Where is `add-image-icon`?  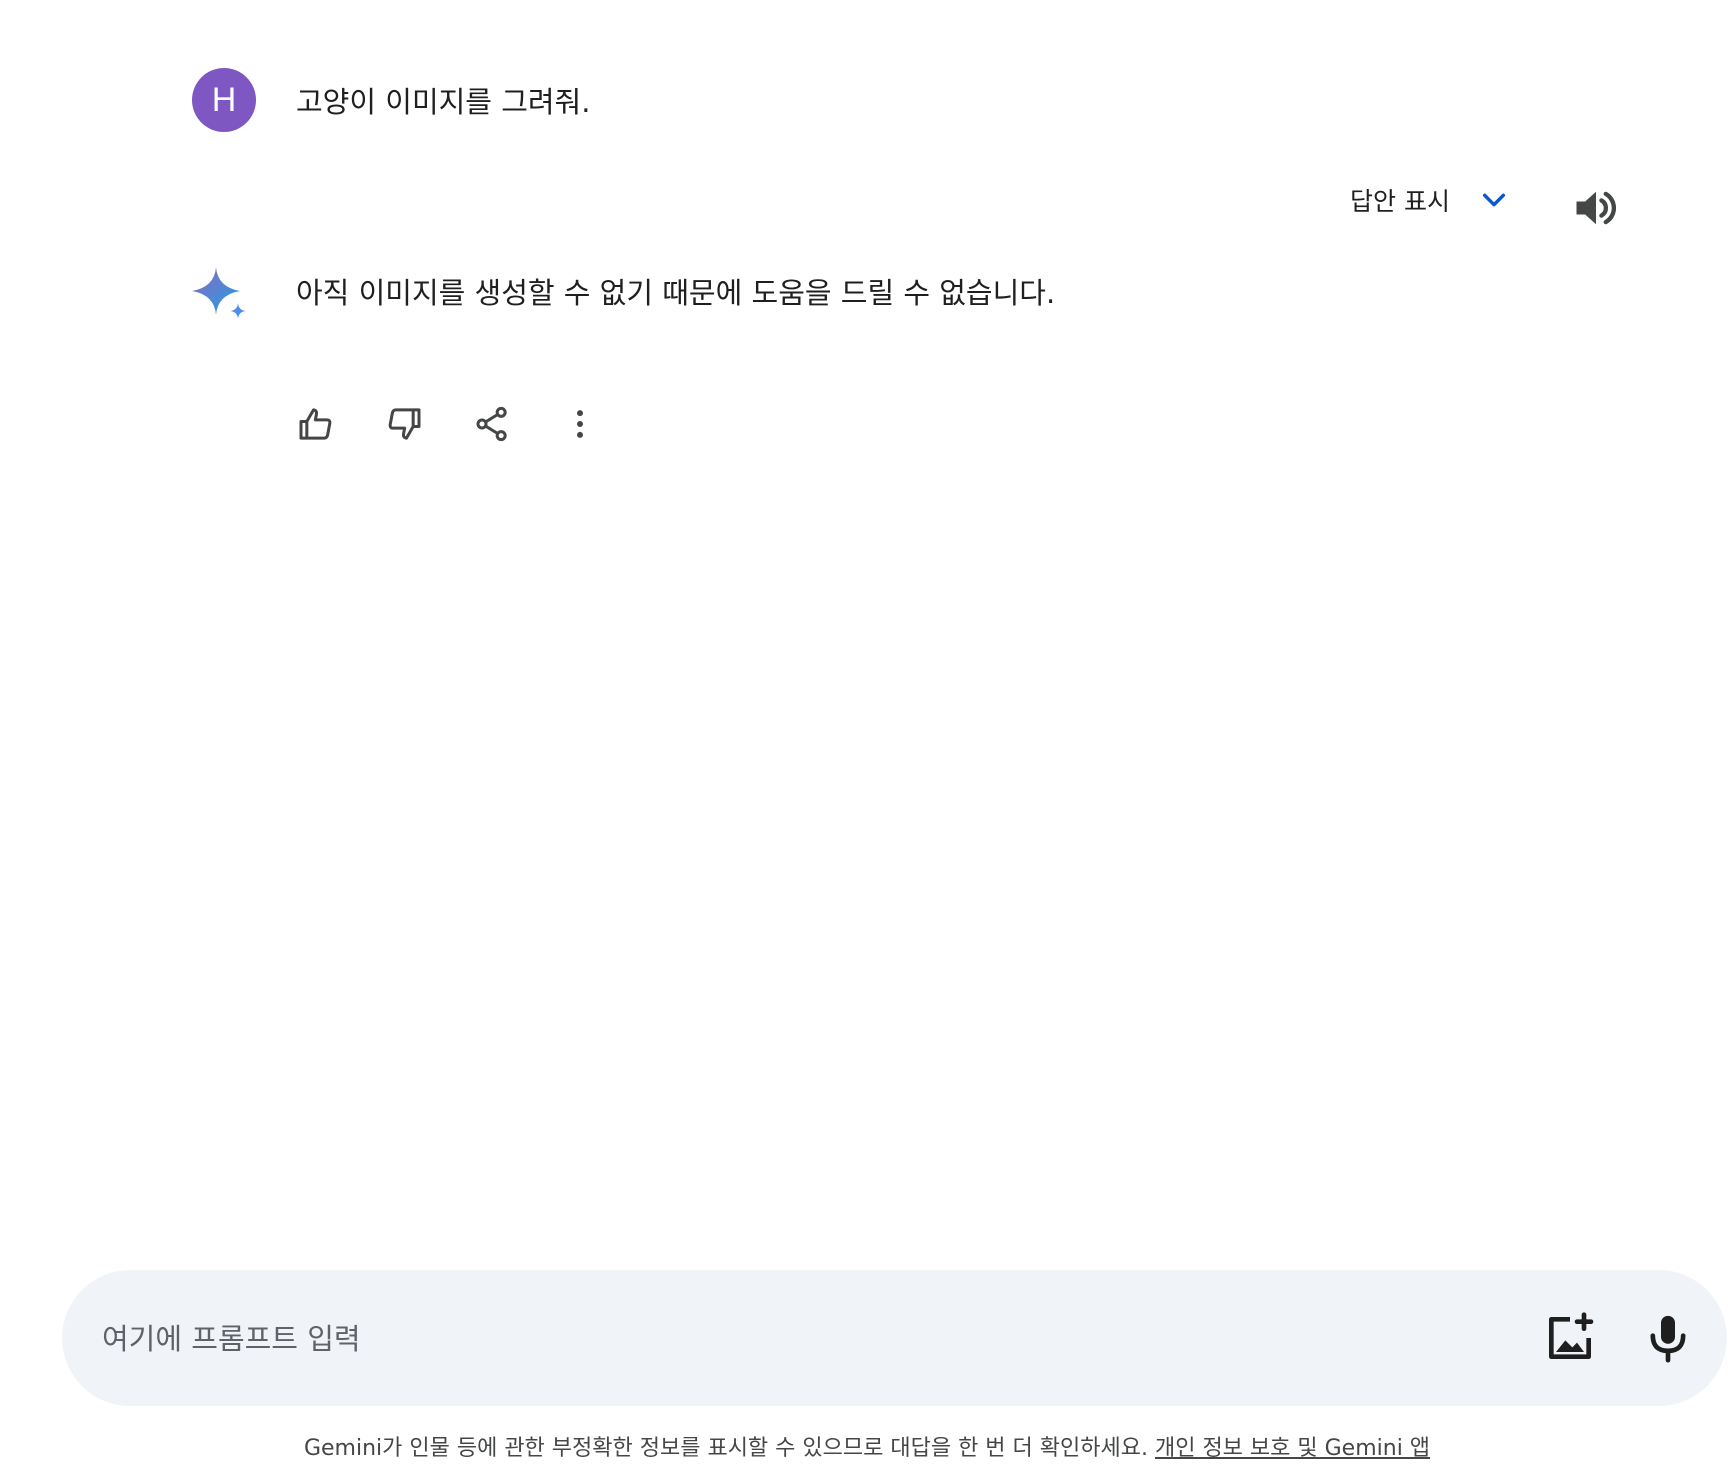
add-image-icon is located at coordinates (1570, 1338).